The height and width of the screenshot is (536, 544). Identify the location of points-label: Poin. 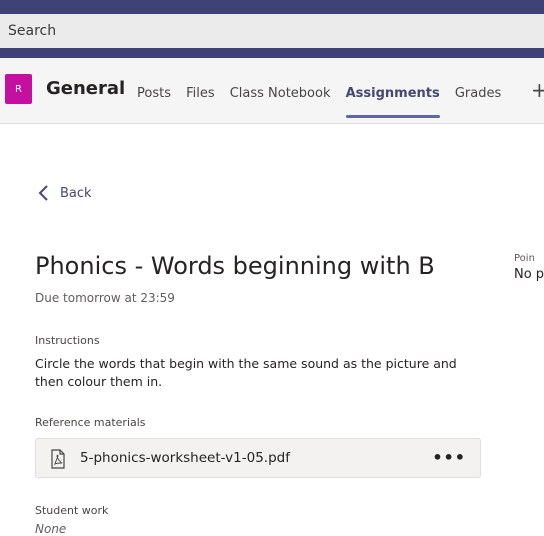
(524, 258).